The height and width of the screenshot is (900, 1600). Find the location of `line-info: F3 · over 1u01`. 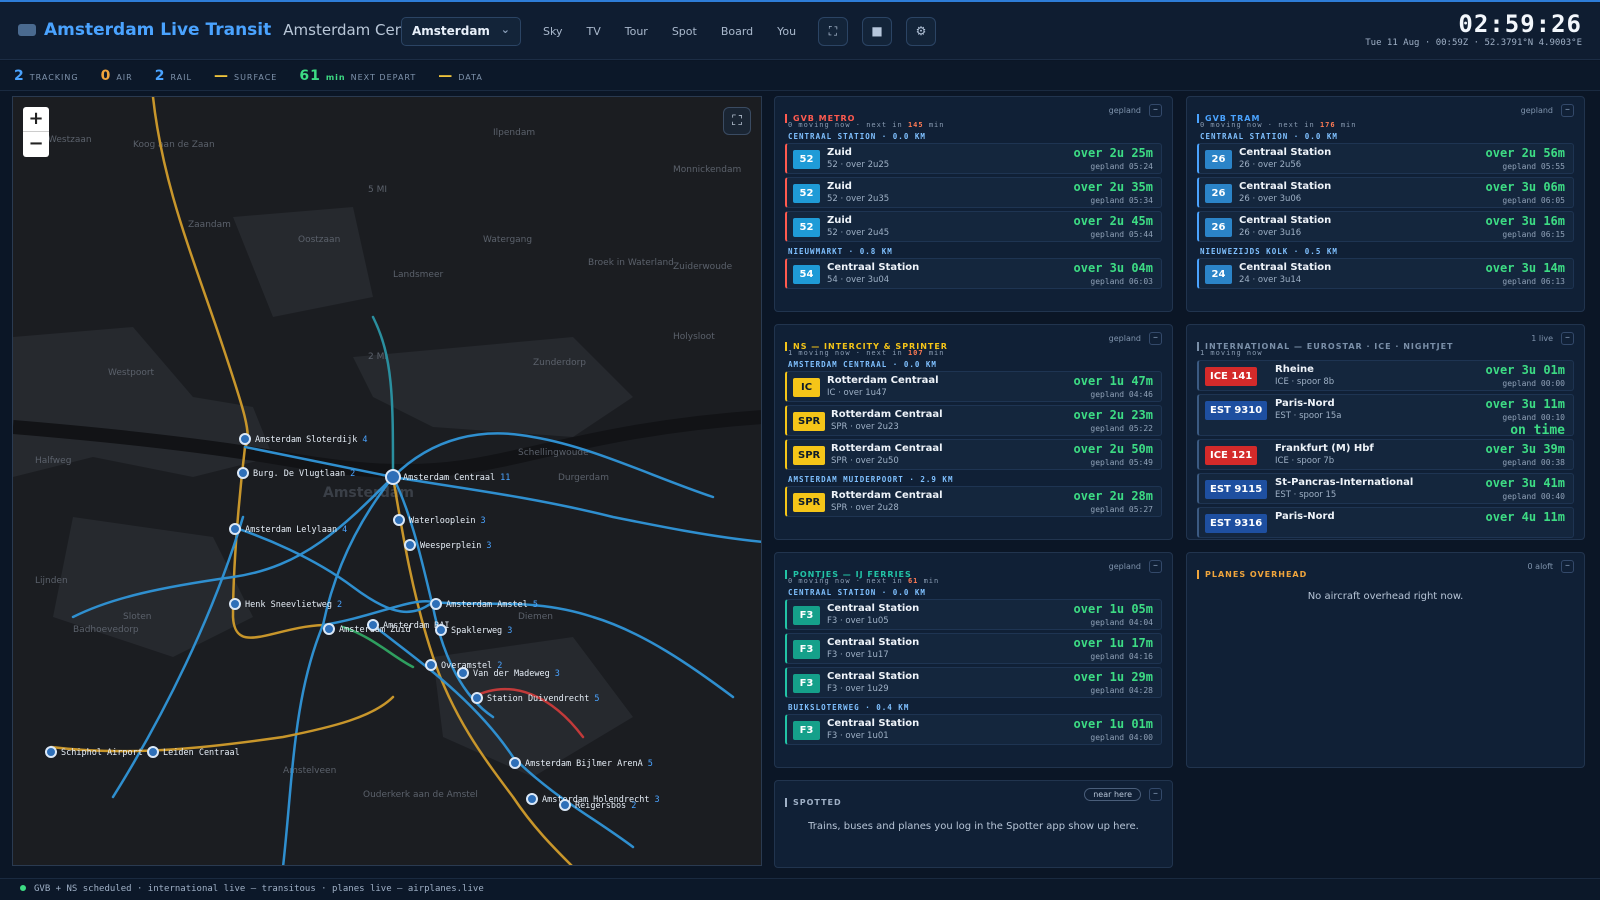

line-info: F3 · over 1u01 is located at coordinates (858, 736).